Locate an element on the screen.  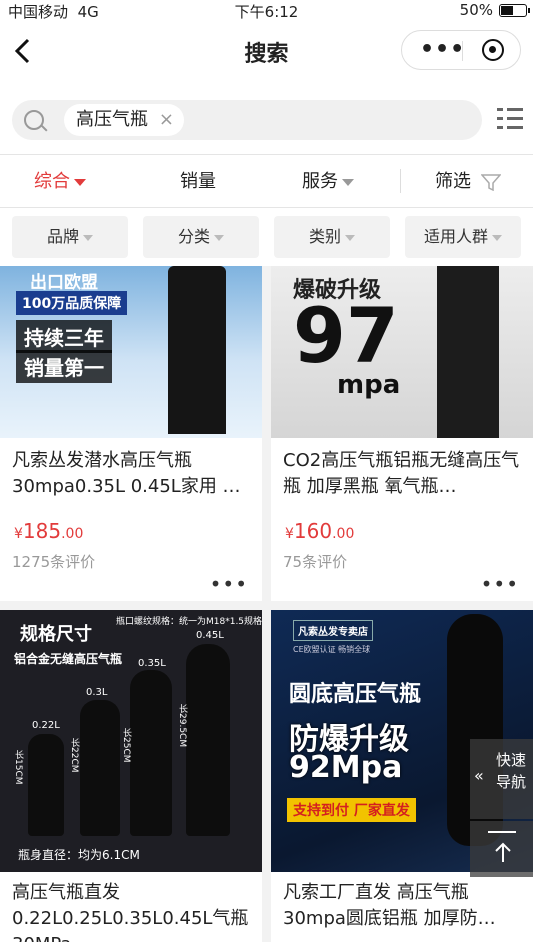
image-caption: 0.35L is located at coordinates (152, 663).